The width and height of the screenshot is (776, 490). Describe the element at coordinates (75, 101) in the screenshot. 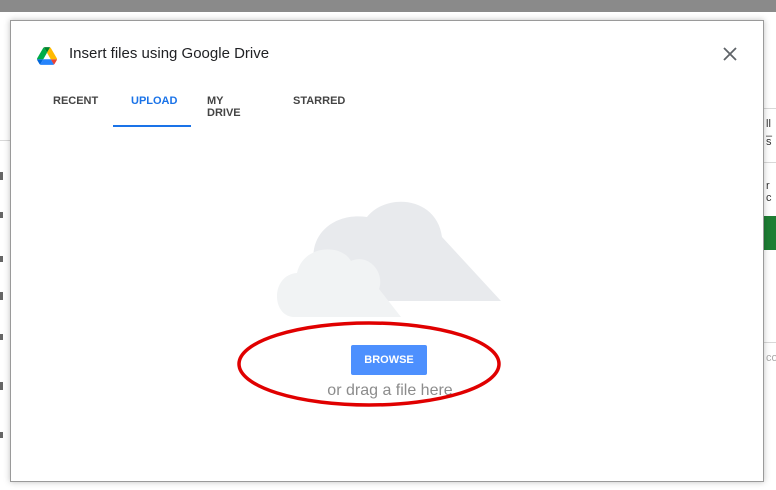

I see `tab-recent: RECENT` at that location.